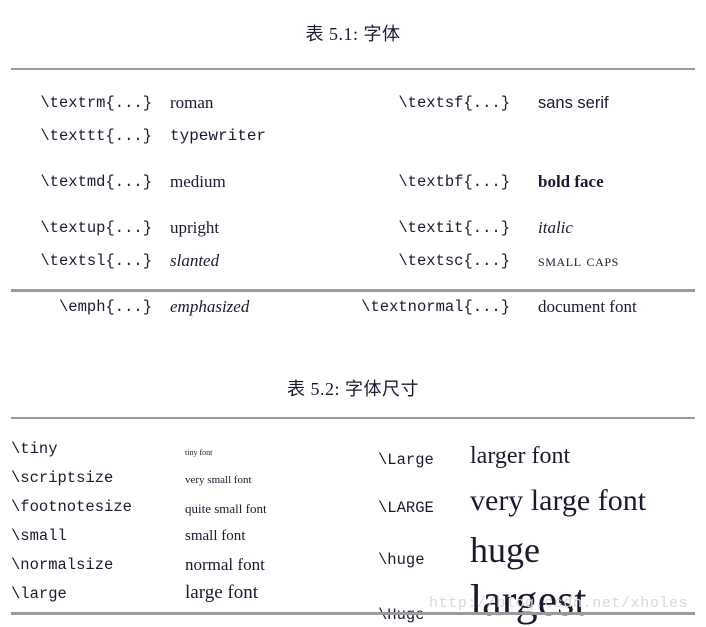 This screenshot has width=706, height=627. Describe the element at coordinates (198, 181) in the screenshot. I see `font-sample: medium` at that location.